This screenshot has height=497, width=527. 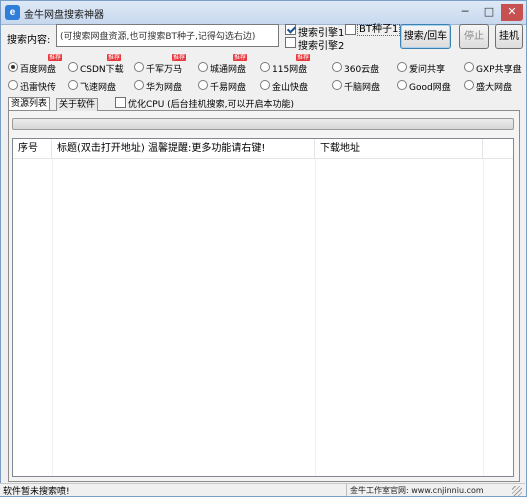 I want to click on disk-radio-label: Good网盘, so click(x=430, y=86).